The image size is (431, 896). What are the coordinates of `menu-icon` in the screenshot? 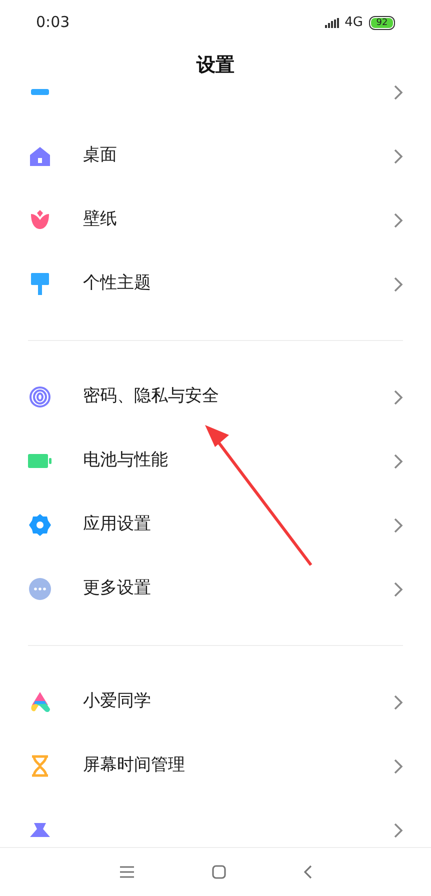 It's located at (127, 872).